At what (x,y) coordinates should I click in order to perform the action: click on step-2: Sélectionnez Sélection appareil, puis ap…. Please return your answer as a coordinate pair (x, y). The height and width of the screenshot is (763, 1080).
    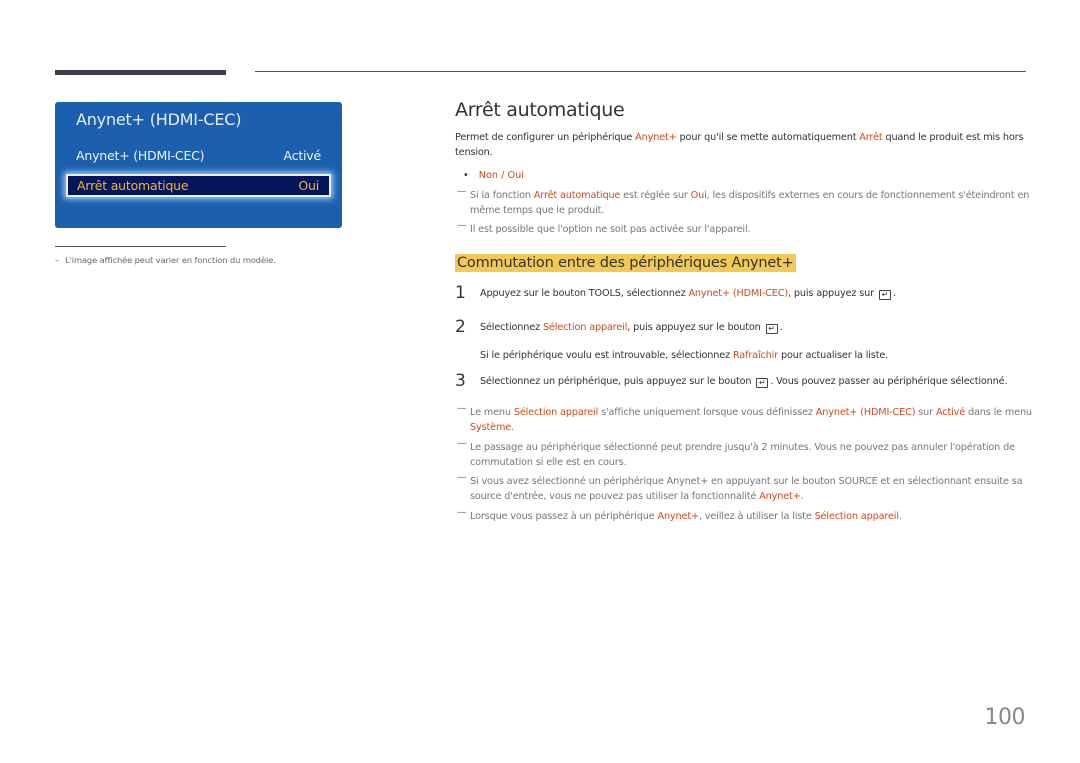
    Looking at the image, I should click on (631, 328).